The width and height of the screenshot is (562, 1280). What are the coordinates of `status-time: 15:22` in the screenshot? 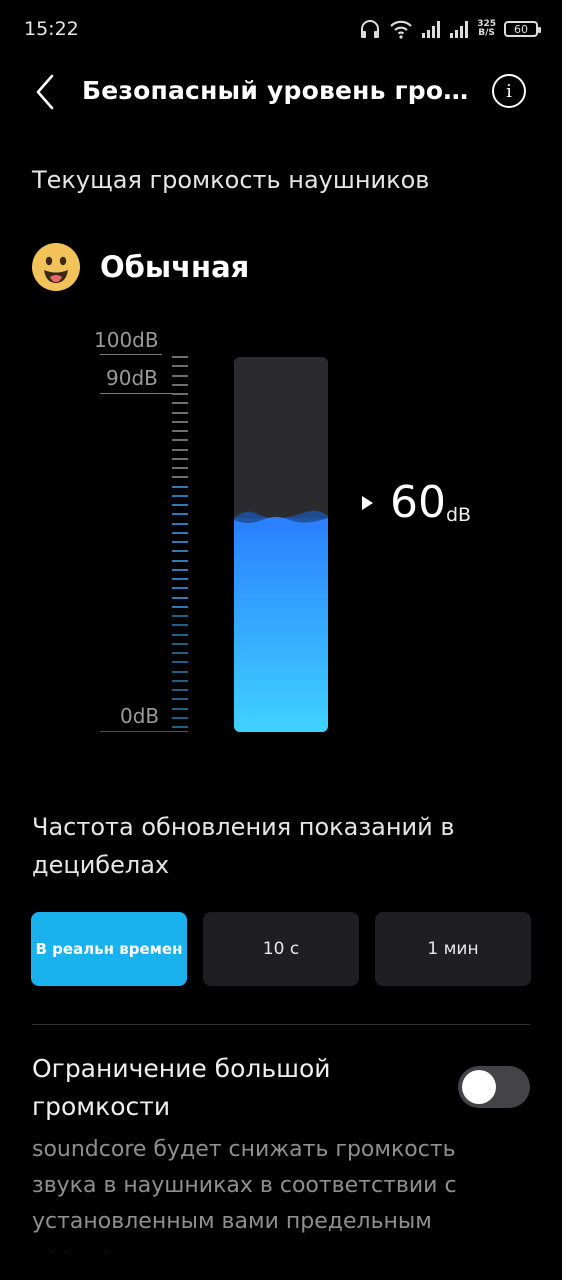 It's located at (51, 29).